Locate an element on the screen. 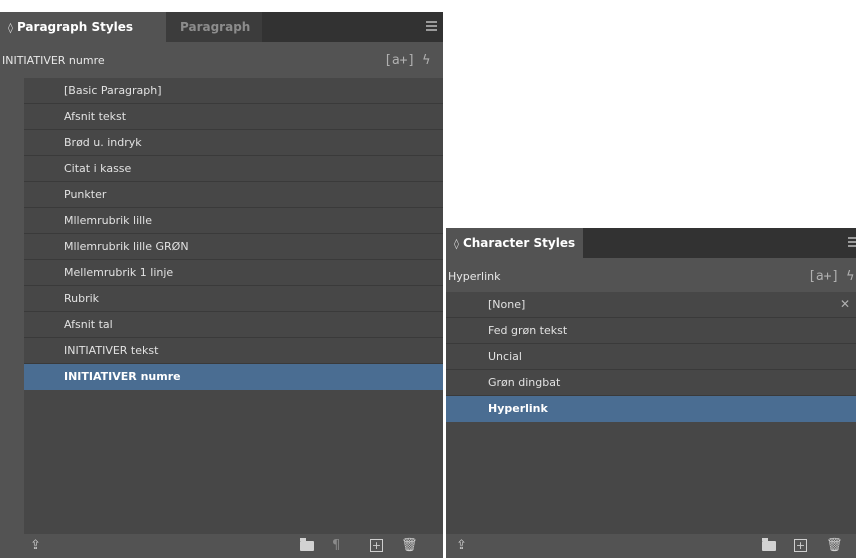 This screenshot has height=558, width=856. style-name: Hyperlink is located at coordinates (518, 408).